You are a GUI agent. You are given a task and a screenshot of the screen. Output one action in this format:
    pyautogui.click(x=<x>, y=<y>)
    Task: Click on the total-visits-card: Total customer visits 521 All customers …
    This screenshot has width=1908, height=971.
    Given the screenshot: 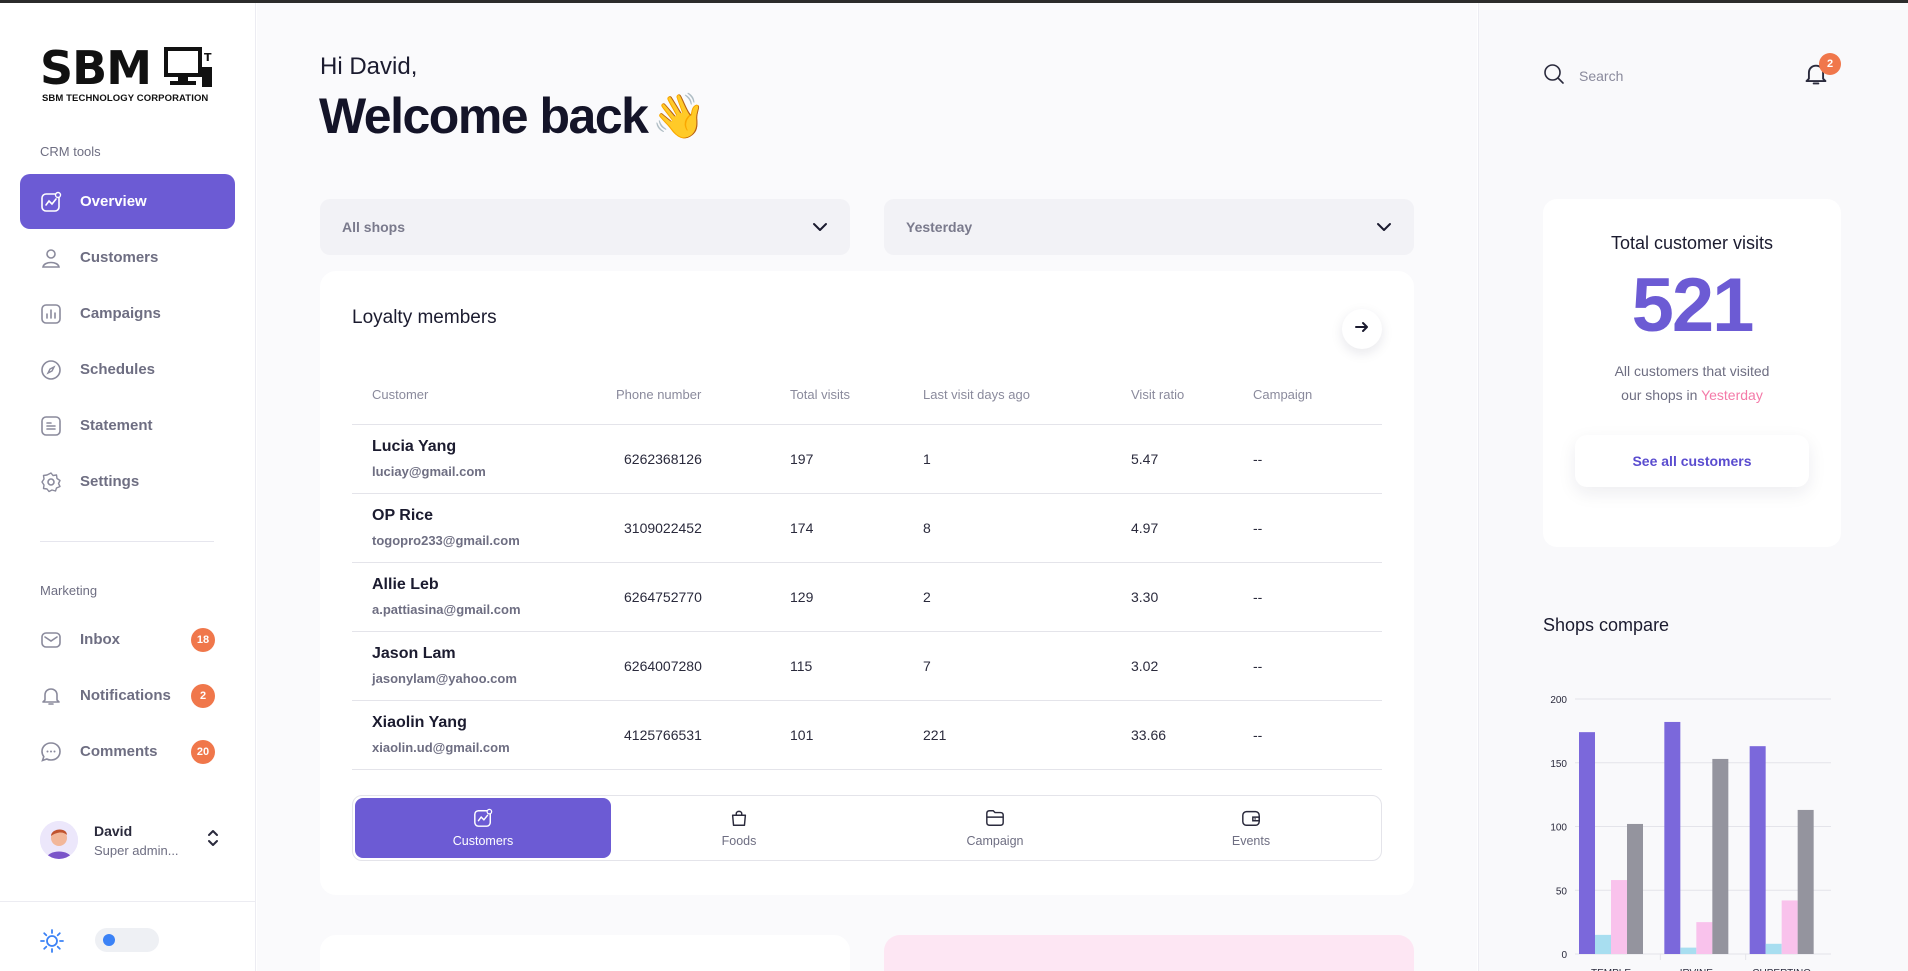 What is the action you would take?
    pyautogui.click(x=1692, y=373)
    